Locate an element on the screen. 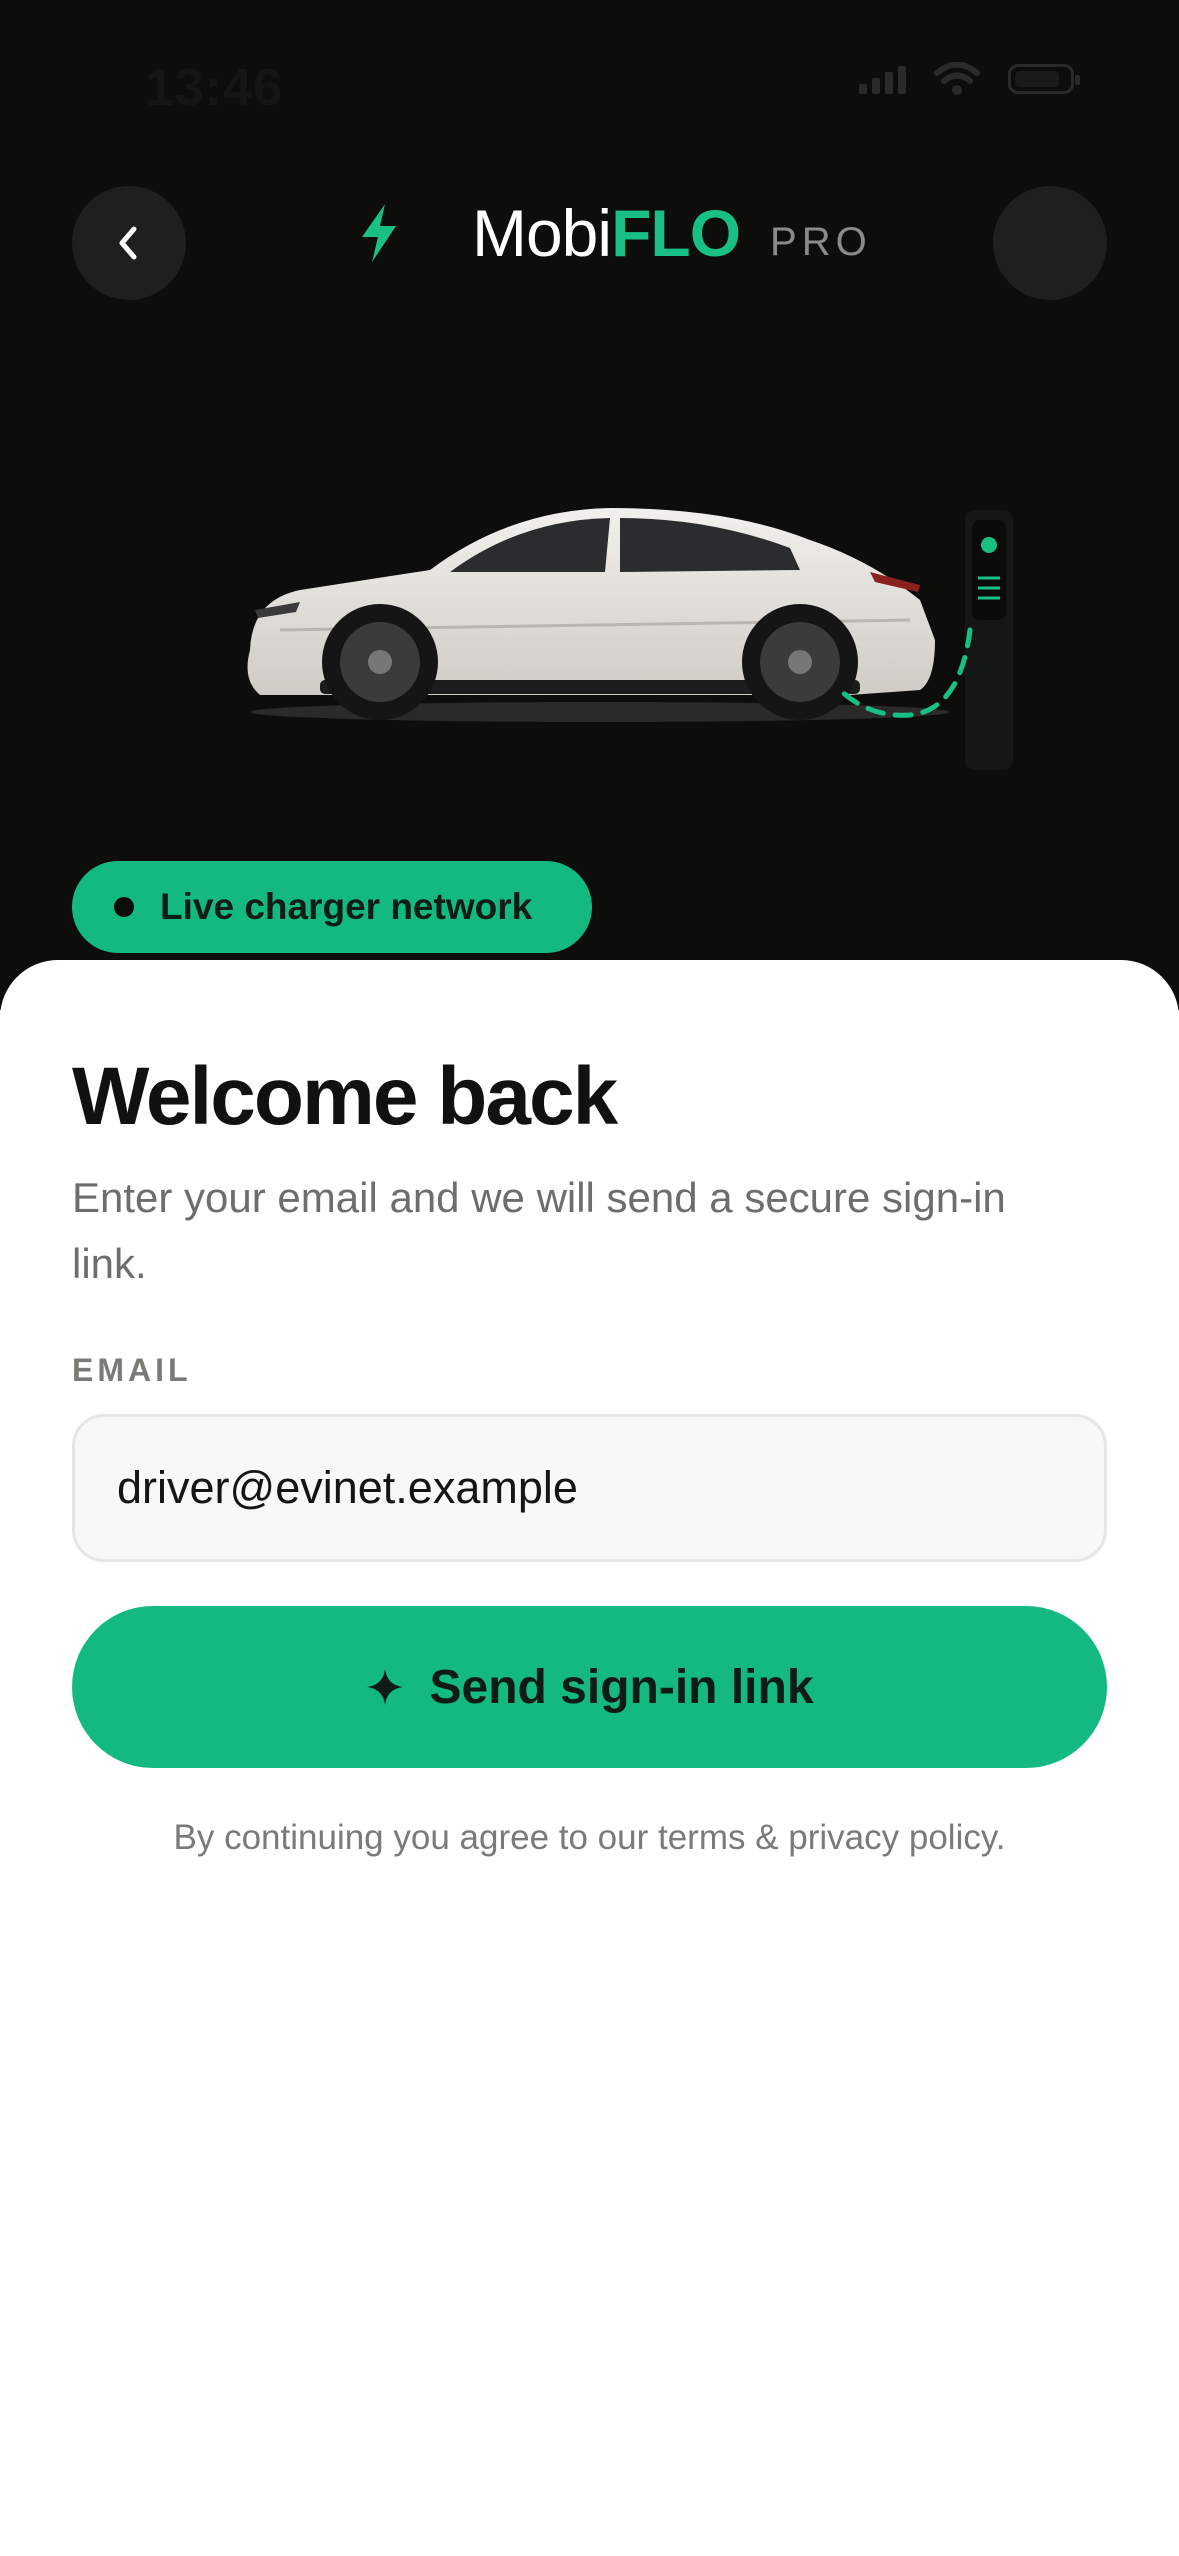 Image resolution: width=1179 pixels, height=2556 pixels. status-icons is located at coordinates (969, 79).